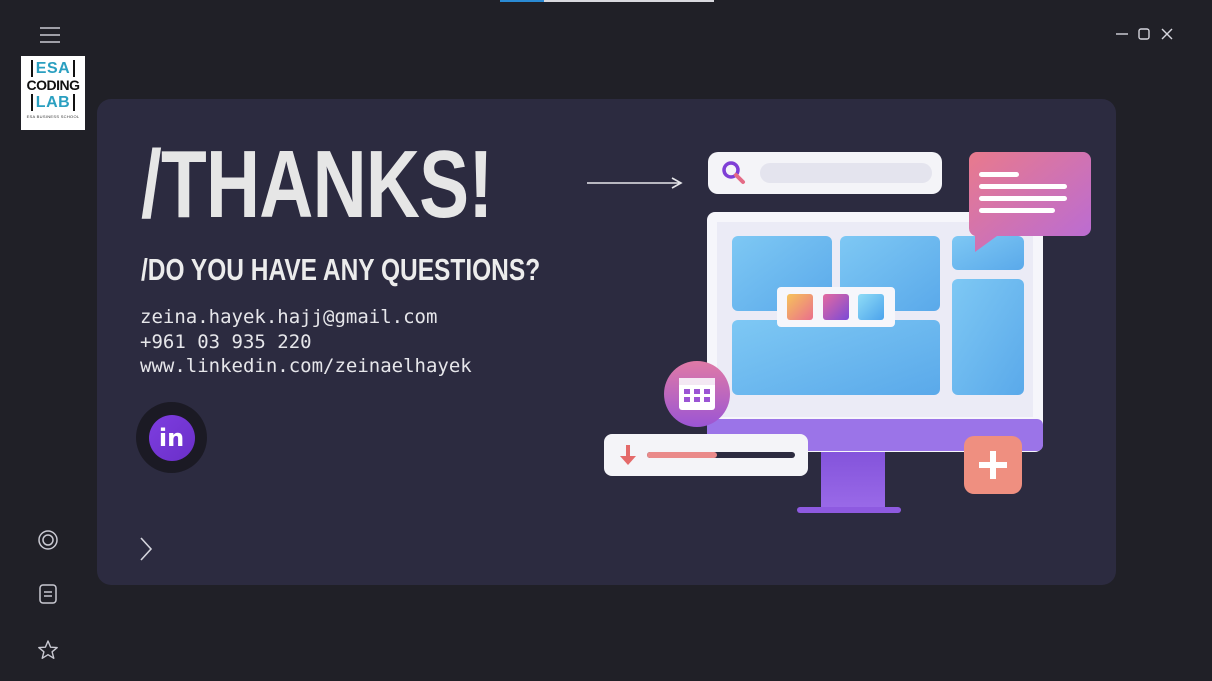  I want to click on close-icon, so click(1167, 34).